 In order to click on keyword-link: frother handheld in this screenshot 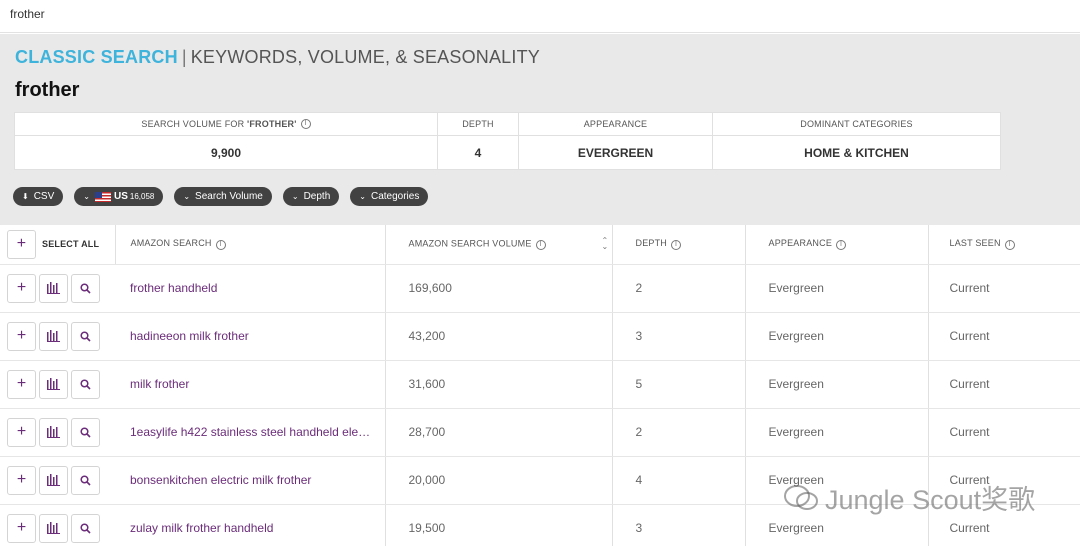, I will do `click(250, 288)`.